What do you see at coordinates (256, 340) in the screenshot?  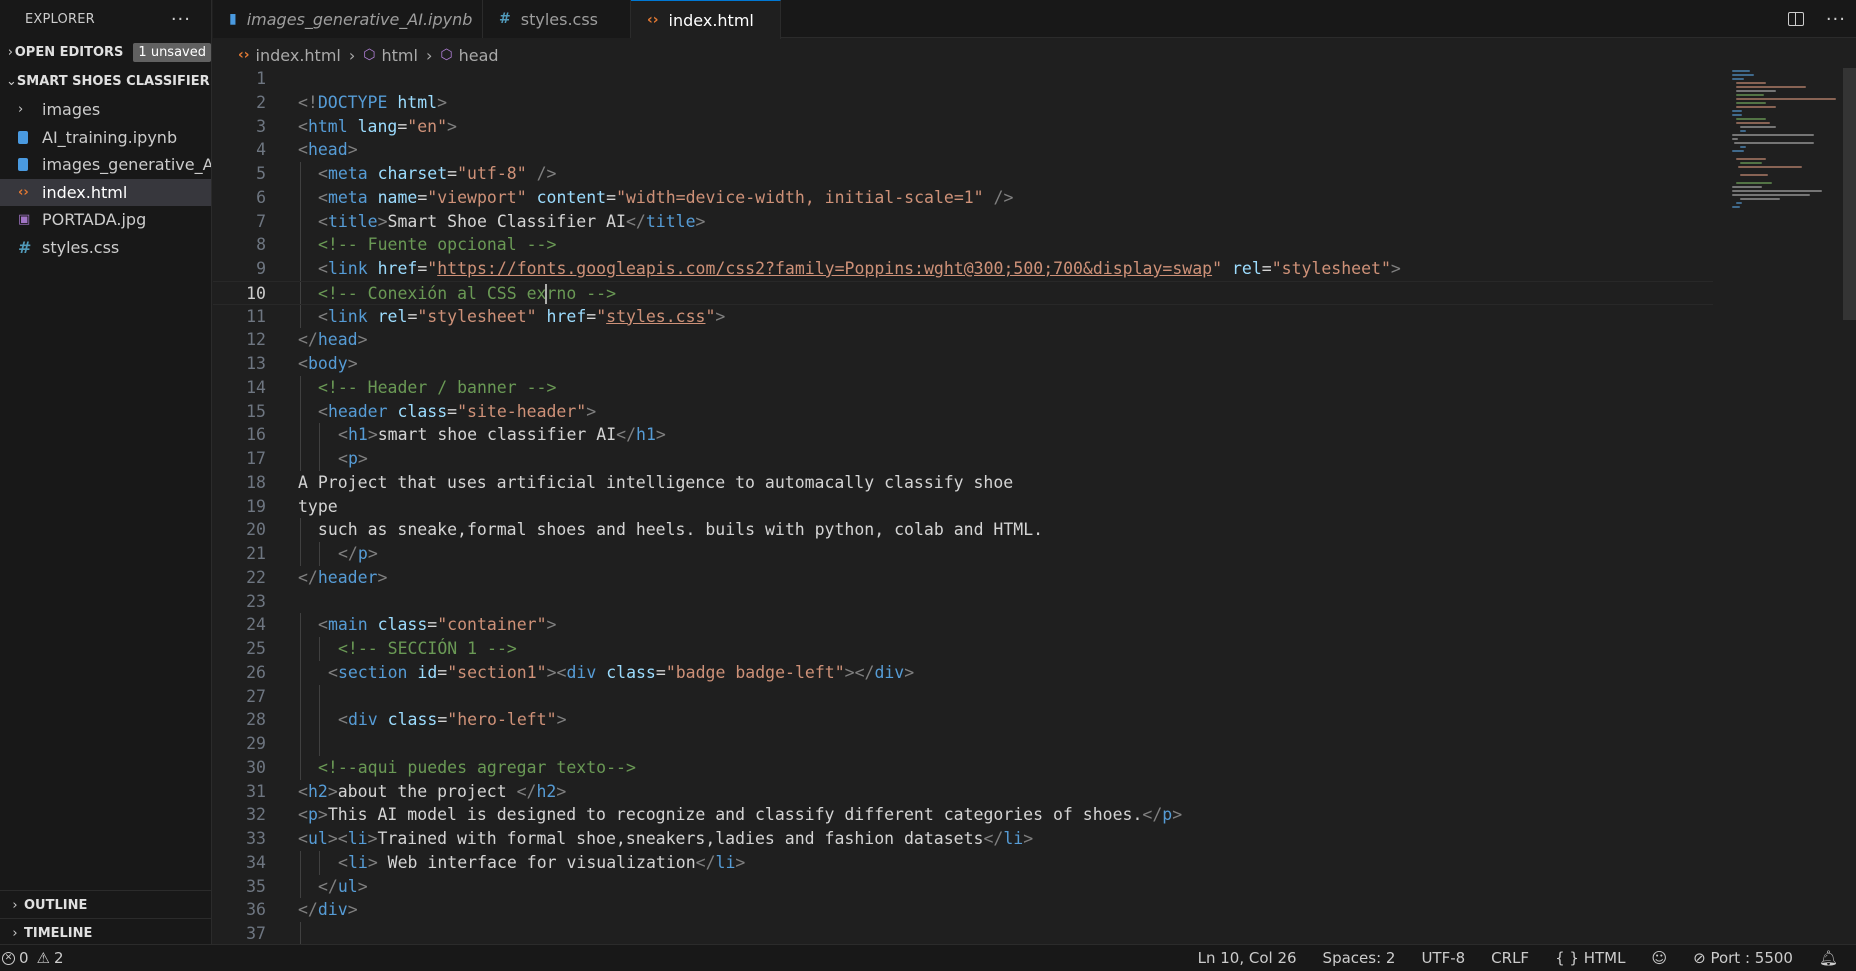 I see `line-number: 12` at bounding box center [256, 340].